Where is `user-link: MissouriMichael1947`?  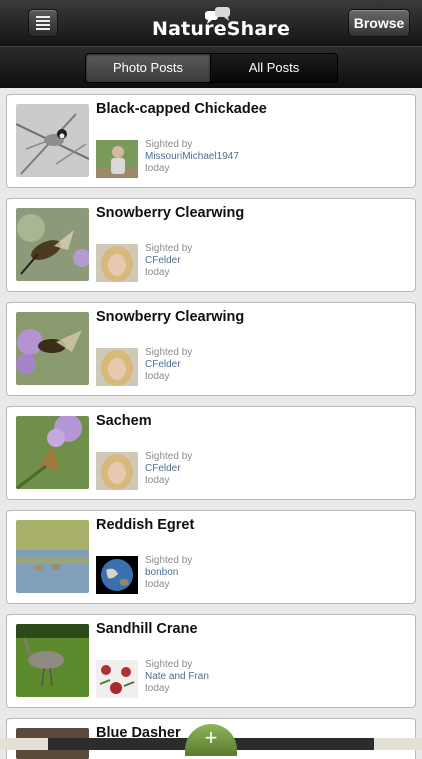 user-link: MissouriMichael1947 is located at coordinates (192, 157).